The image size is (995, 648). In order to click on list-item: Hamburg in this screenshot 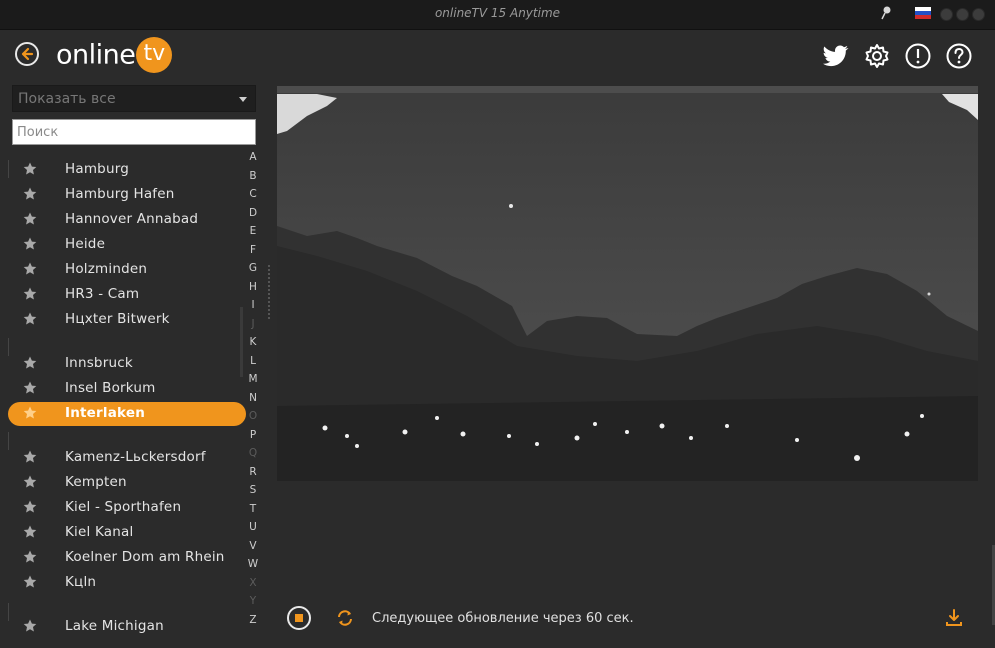, I will do `click(127, 170)`.